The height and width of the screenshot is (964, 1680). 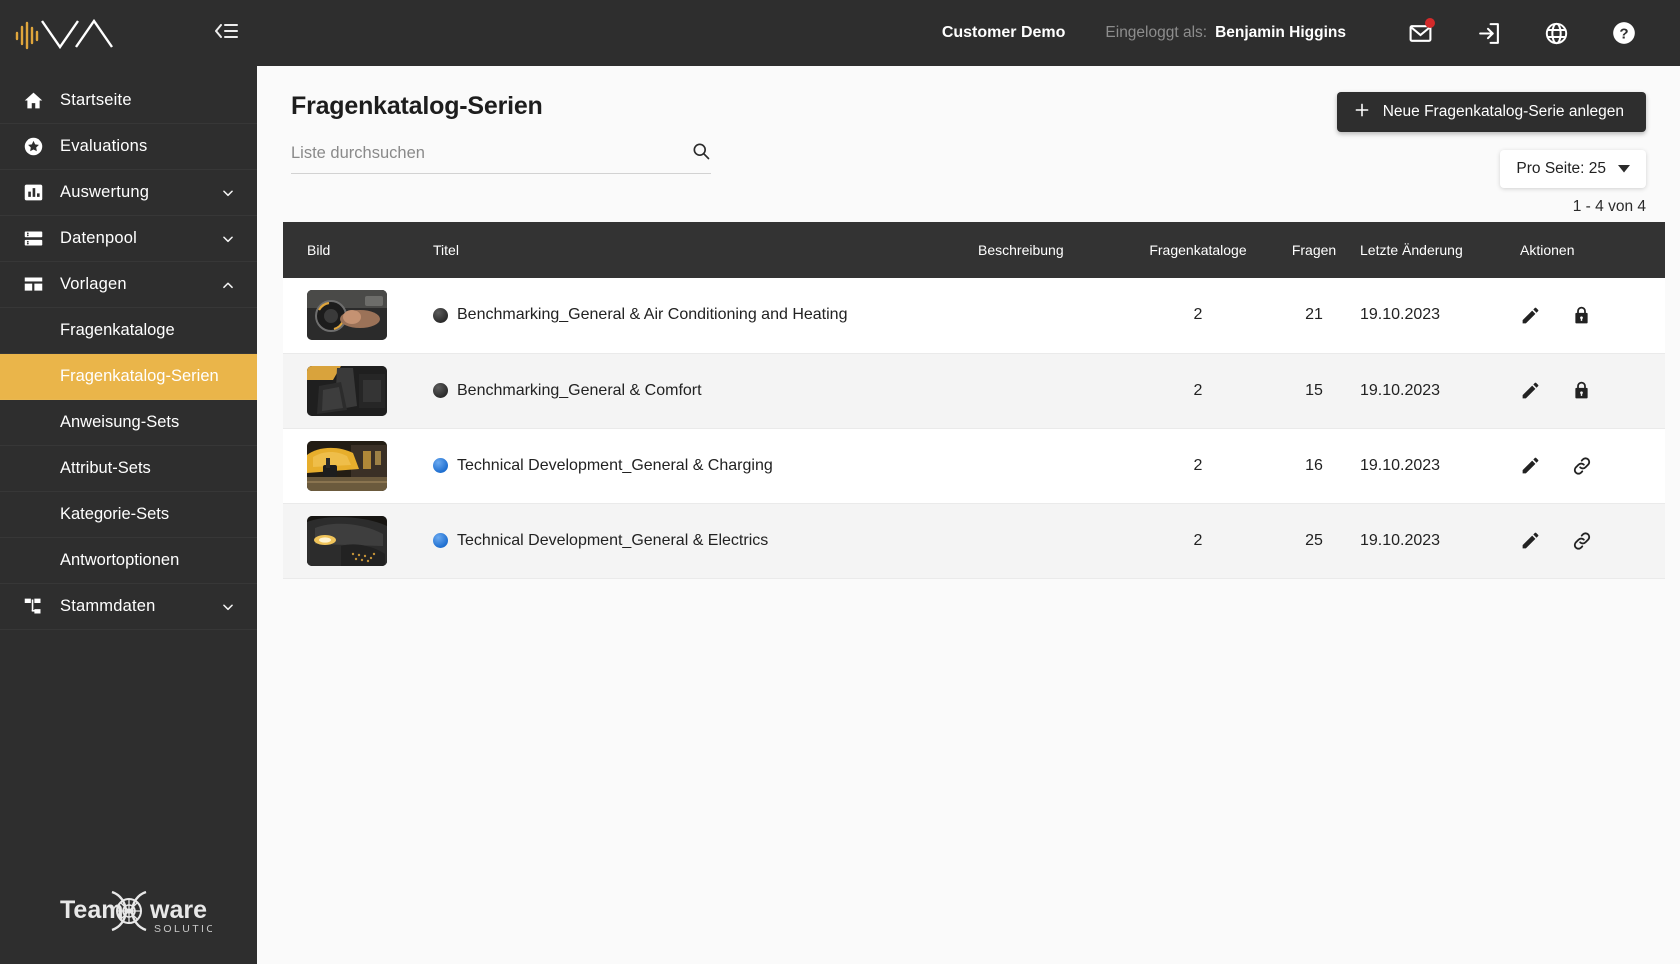 What do you see at coordinates (1362, 112) in the screenshot?
I see `plus-icon` at bounding box center [1362, 112].